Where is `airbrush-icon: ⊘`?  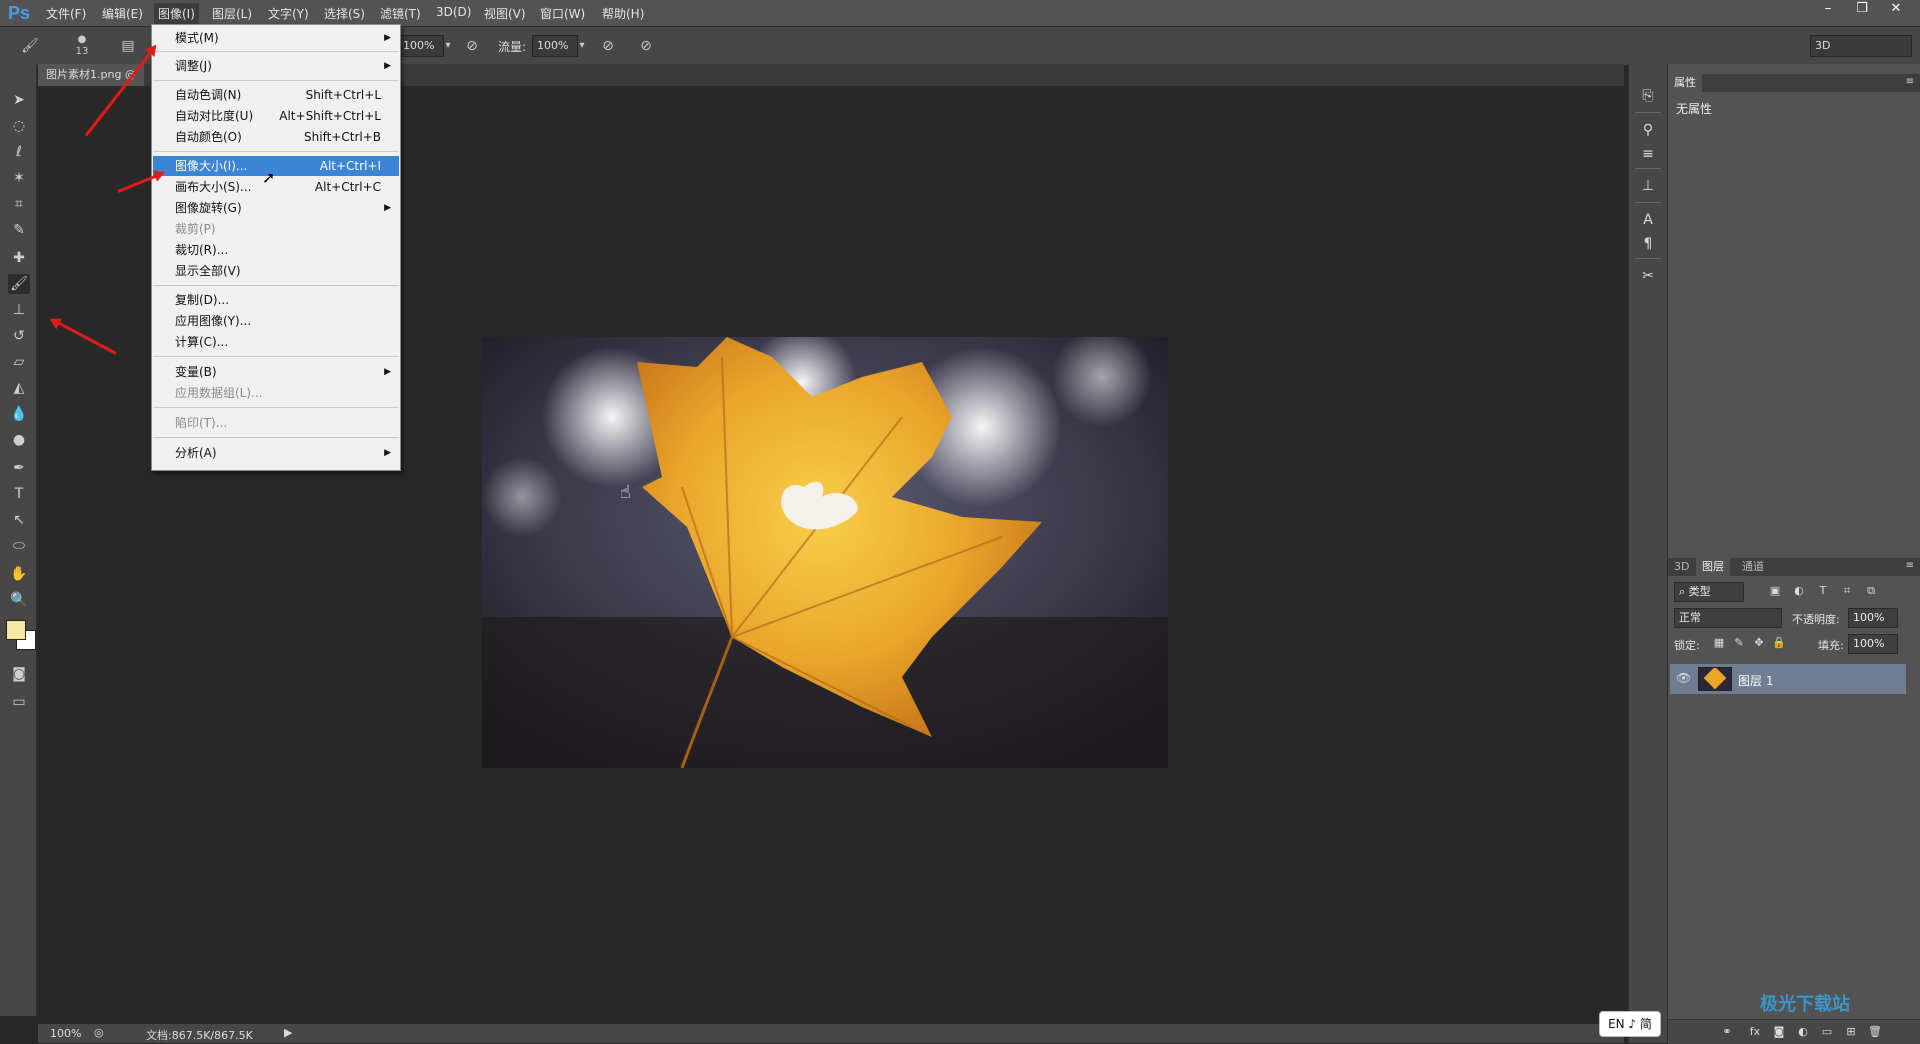
airbrush-icon: ⊘ is located at coordinates (608, 46).